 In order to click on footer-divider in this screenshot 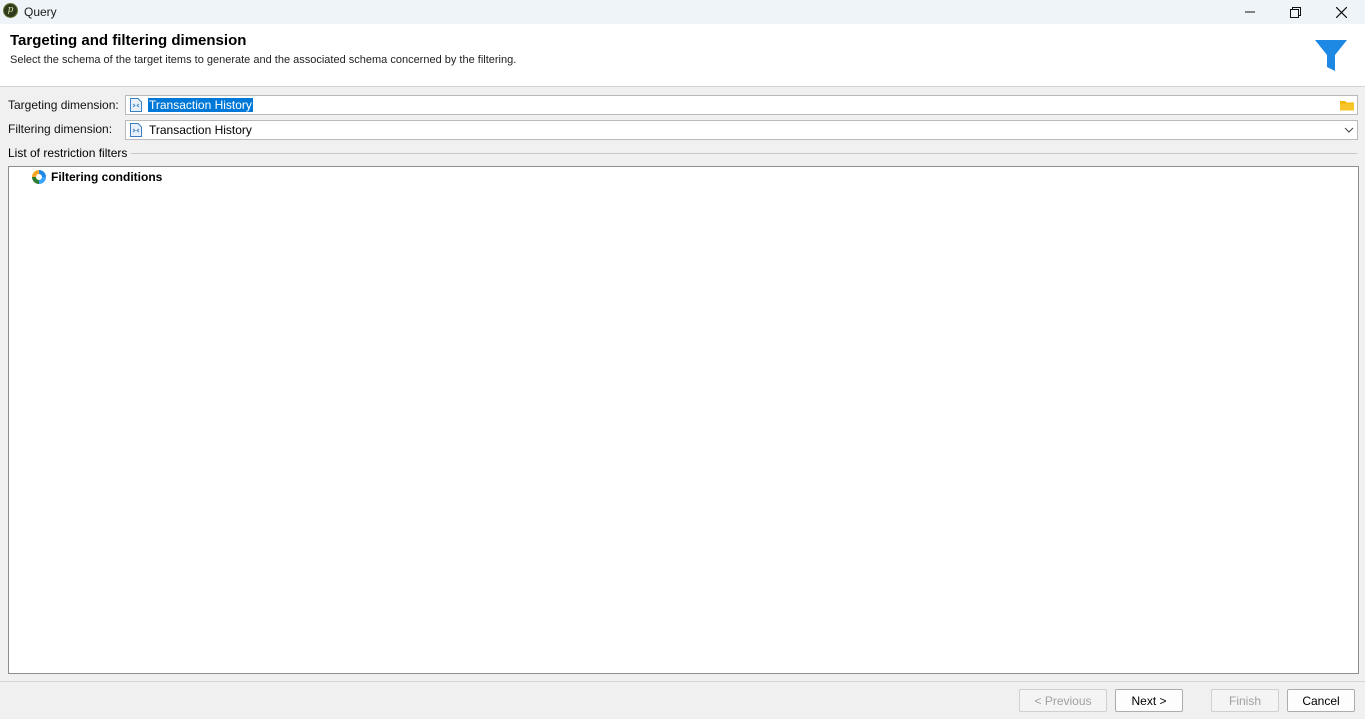, I will do `click(682, 681)`.